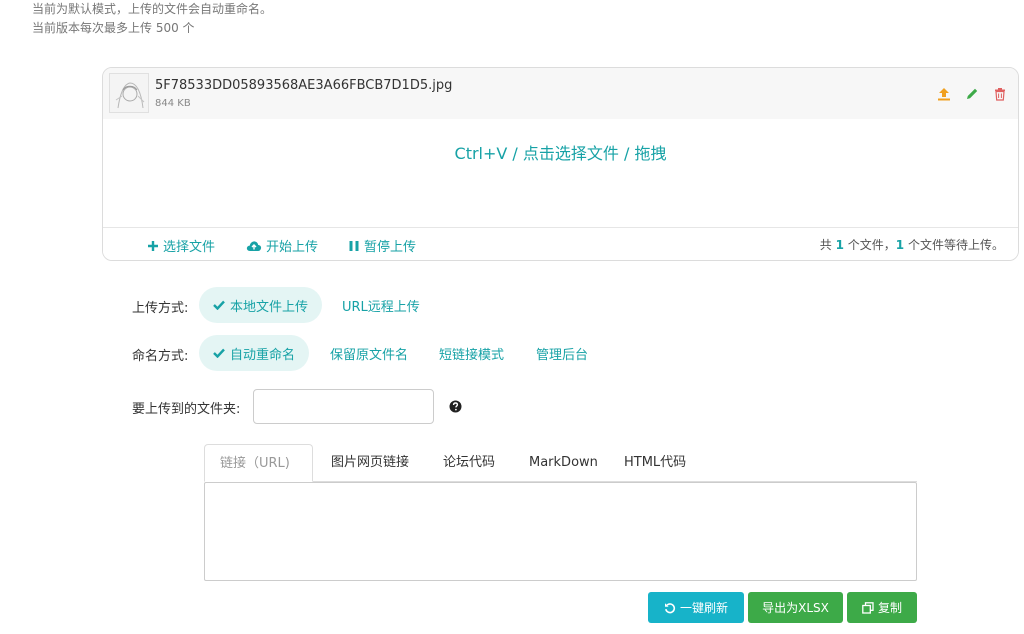 Image resolution: width=1024 pixels, height=634 pixels. What do you see at coordinates (889, 608) in the screenshot?
I see `copy-label: 复制` at bounding box center [889, 608].